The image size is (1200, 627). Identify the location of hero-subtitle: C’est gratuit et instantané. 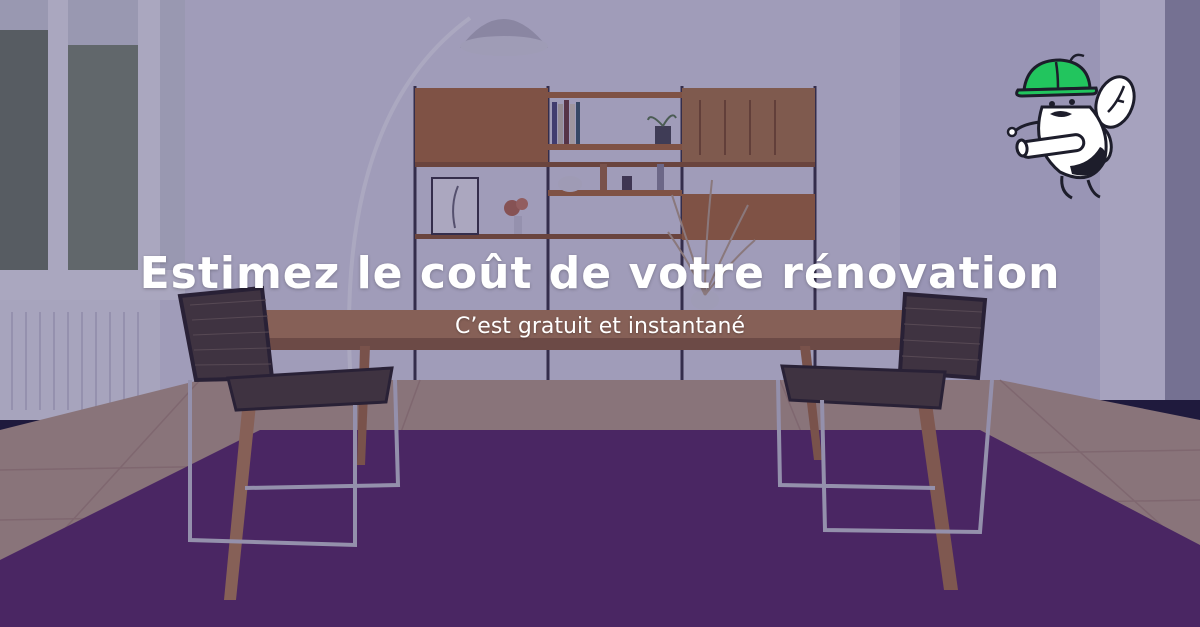
(600, 326).